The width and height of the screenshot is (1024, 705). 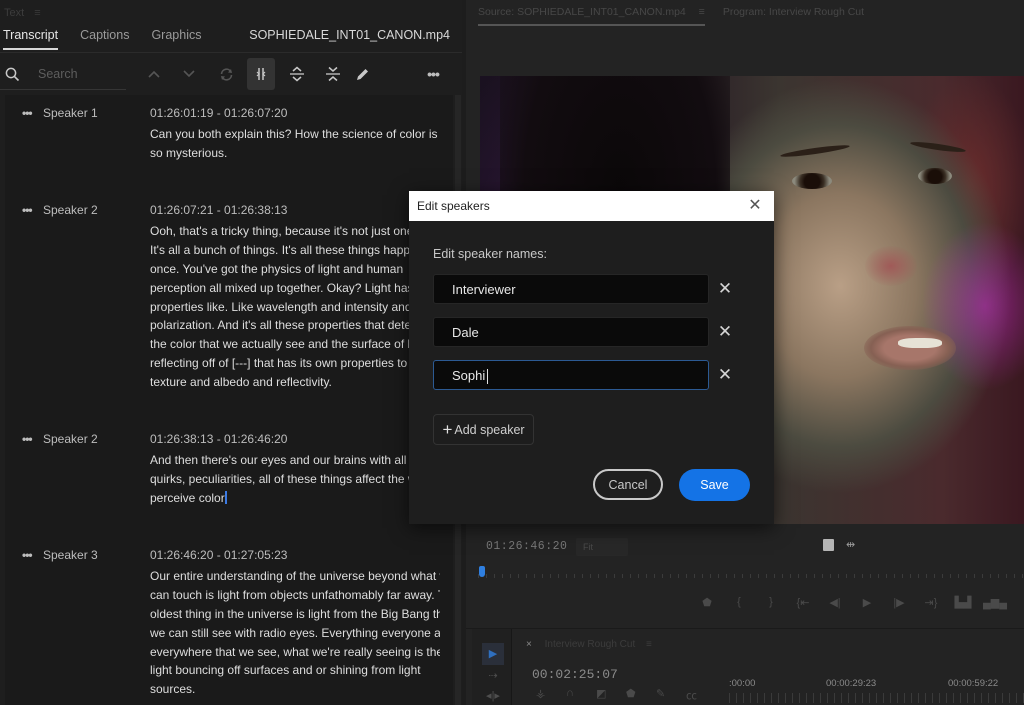 What do you see at coordinates (602, 547) in the screenshot?
I see `zoom-fit-select: Fit` at bounding box center [602, 547].